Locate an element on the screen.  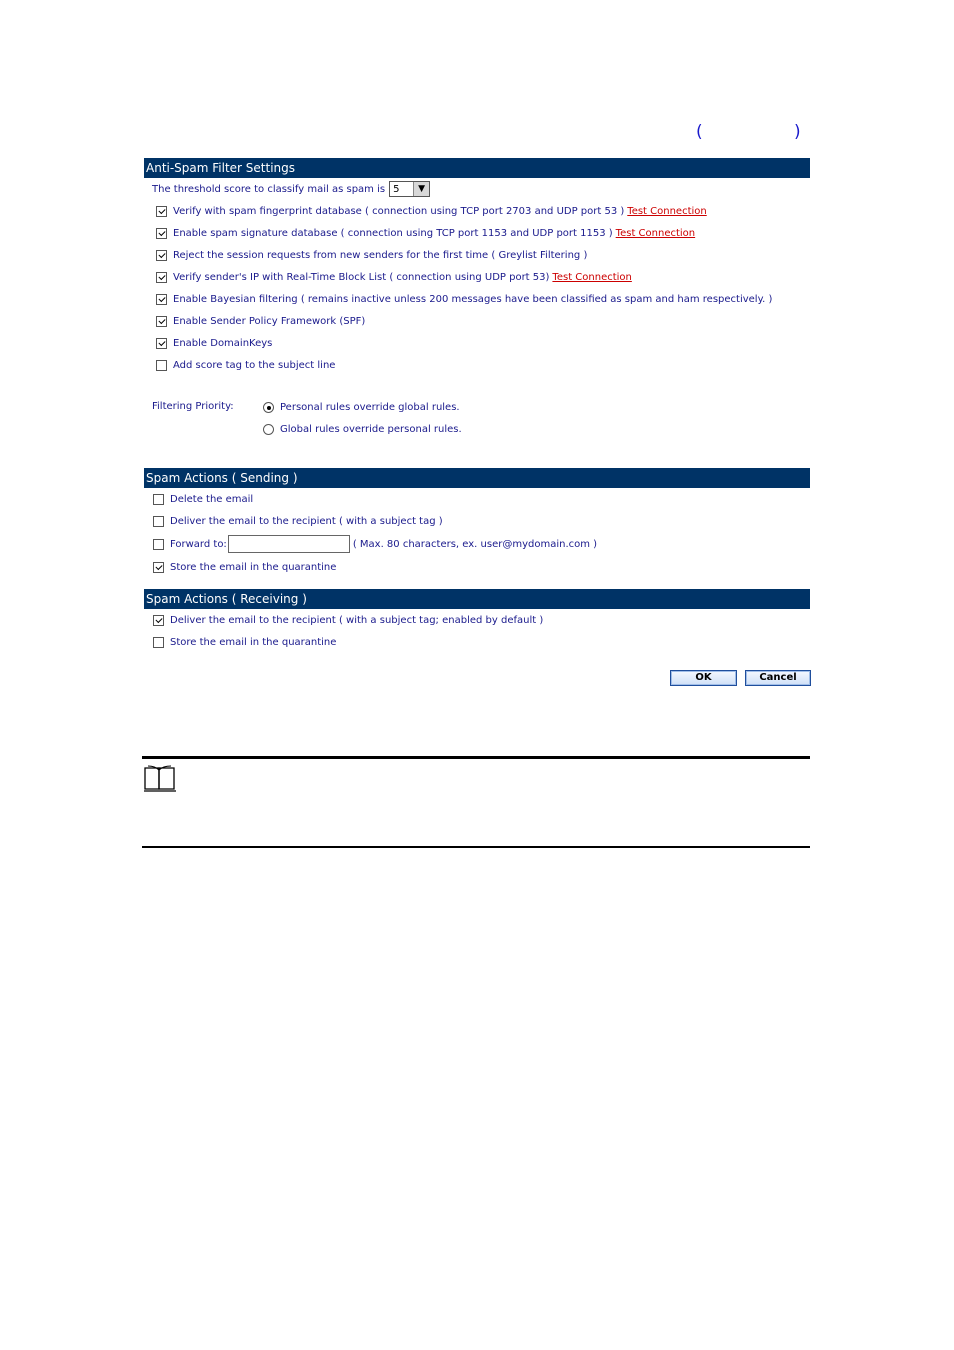
score-tag-checkbox is located at coordinates (161, 365).